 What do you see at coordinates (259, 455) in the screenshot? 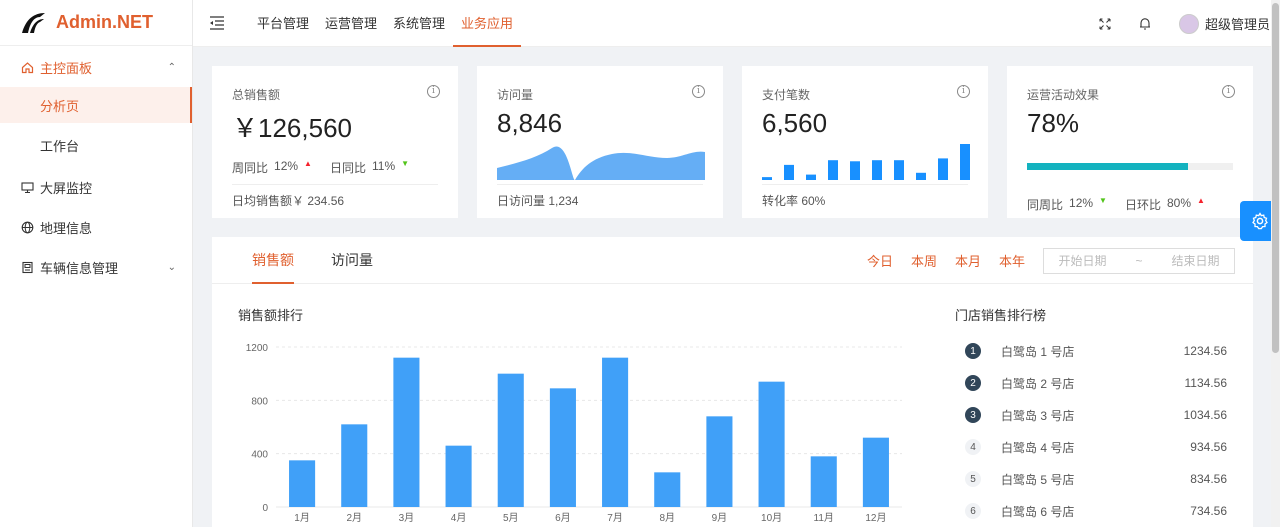
I see `y-tick-label: 400` at bounding box center [259, 455].